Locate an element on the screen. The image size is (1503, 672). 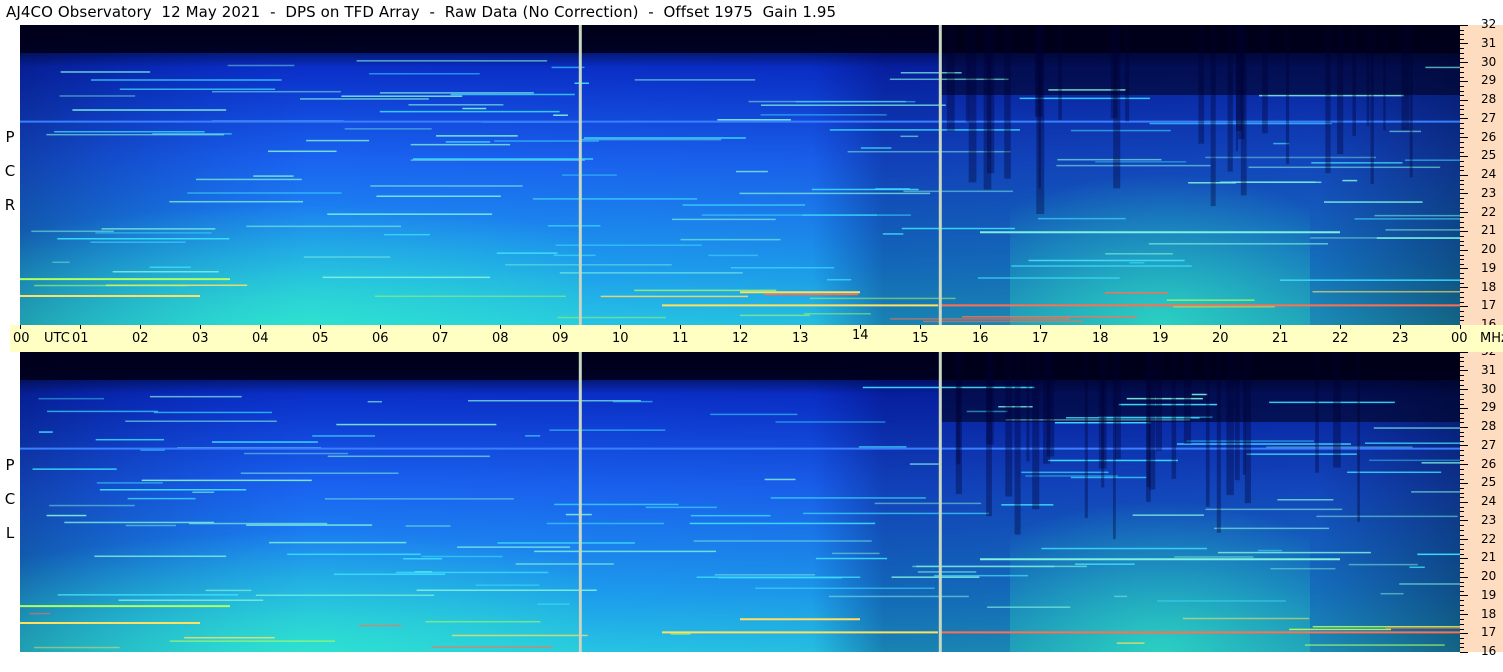
utc-hour-label: 13 is located at coordinates (800, 338).